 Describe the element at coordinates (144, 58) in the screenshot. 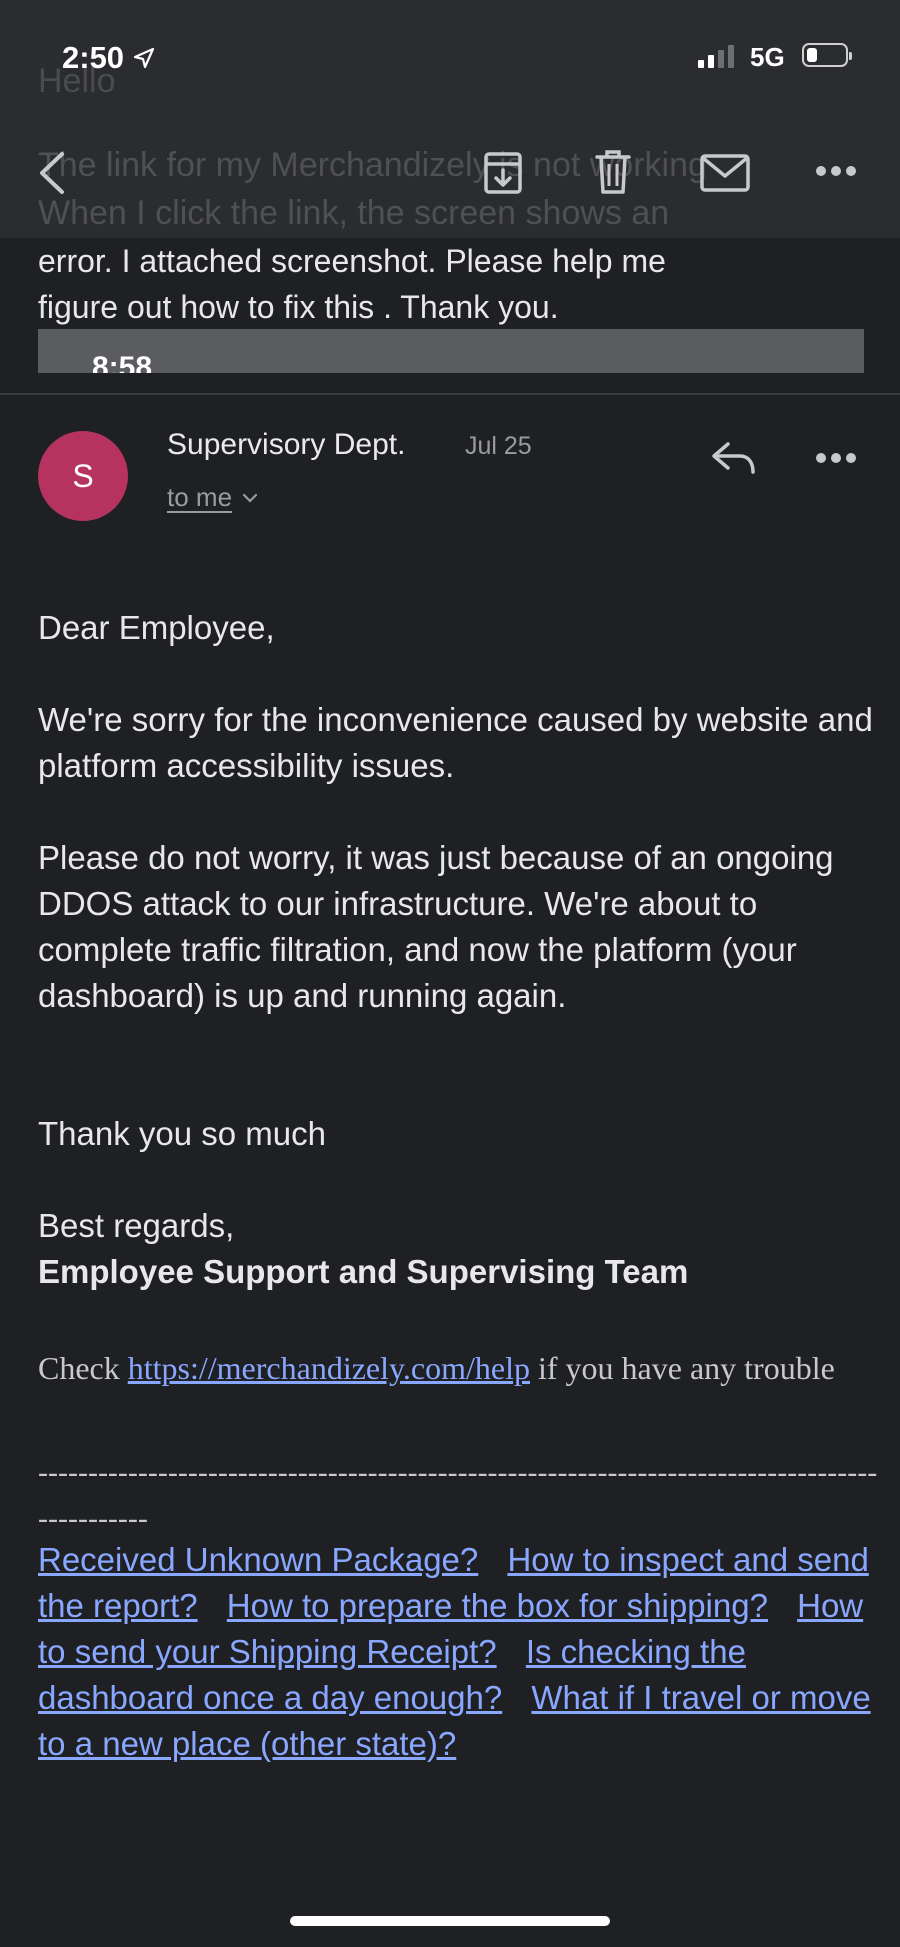

I see `location-arrow-icon` at that location.